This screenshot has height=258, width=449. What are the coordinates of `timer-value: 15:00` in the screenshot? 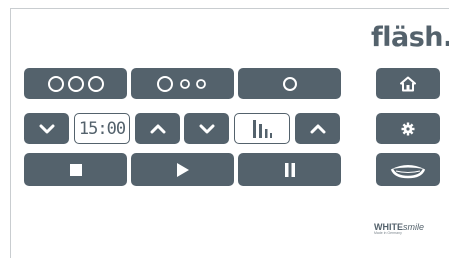 It's located at (102, 128).